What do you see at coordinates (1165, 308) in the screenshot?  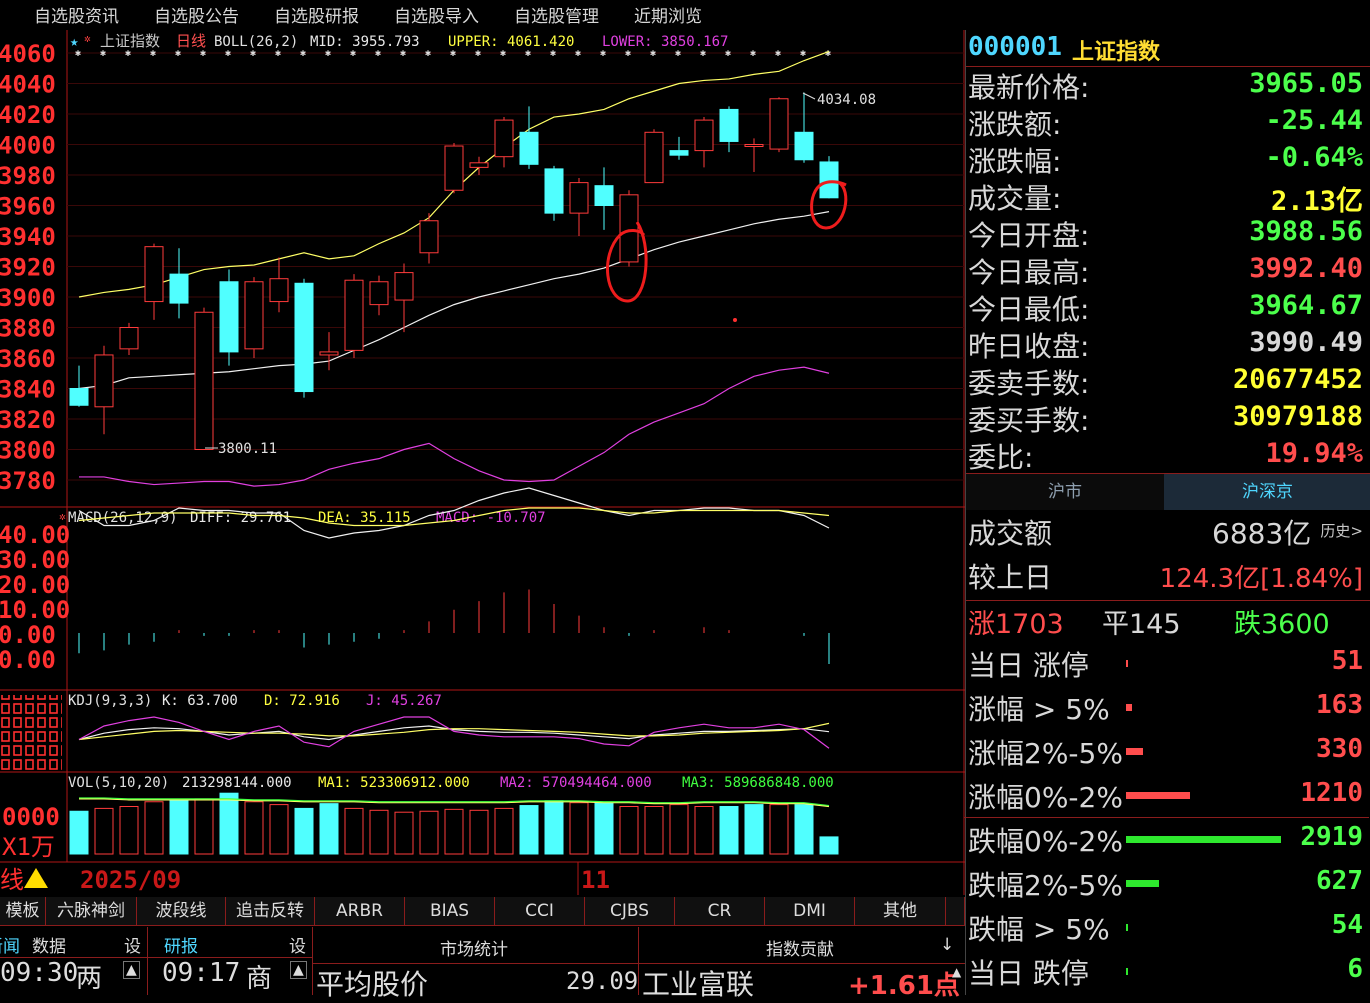 I see `quote-row-low: 今日最低: 3964.67` at bounding box center [1165, 308].